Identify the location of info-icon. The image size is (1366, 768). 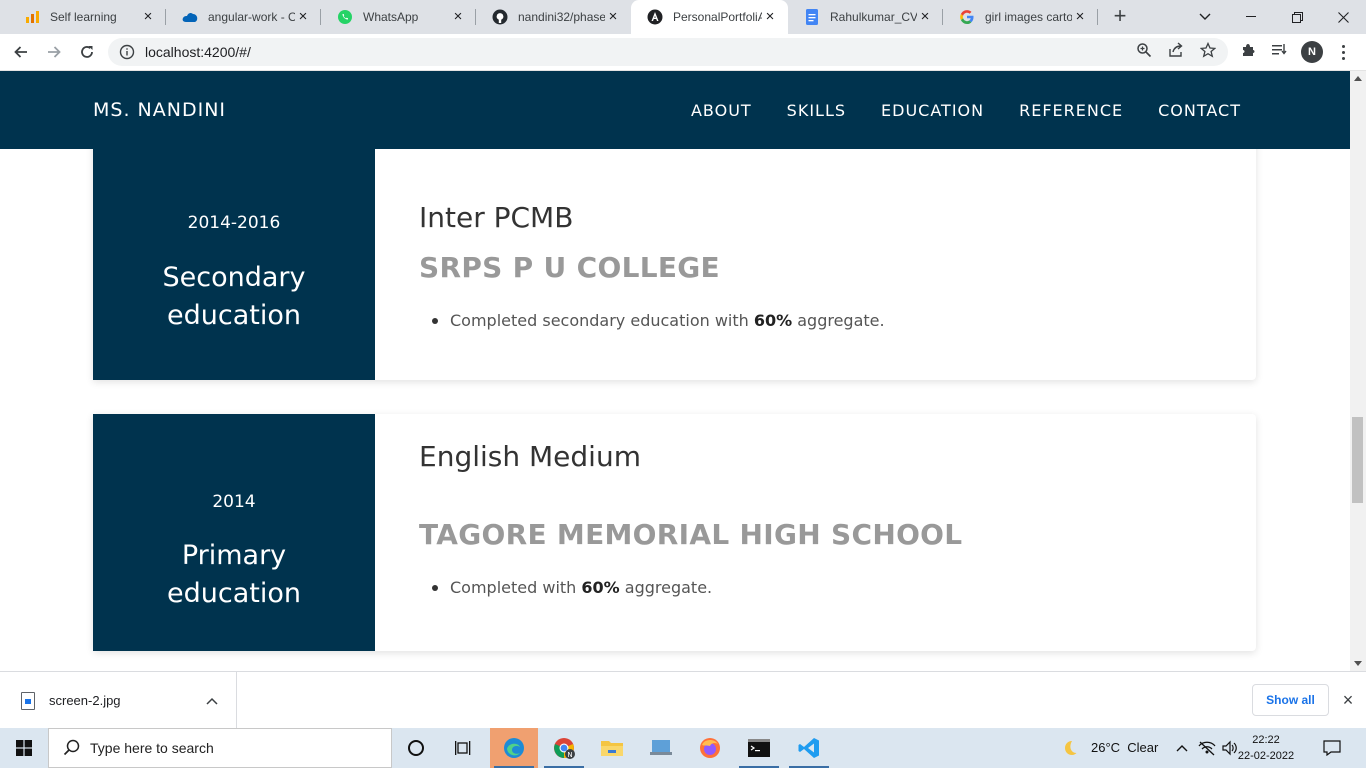
(127, 52).